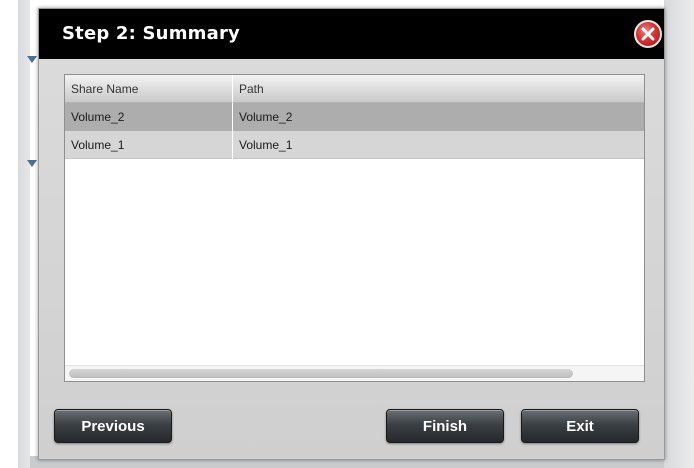 Image resolution: width=694 pixels, height=468 pixels. Describe the element at coordinates (438, 89) in the screenshot. I see `column-header-path: Path` at that location.